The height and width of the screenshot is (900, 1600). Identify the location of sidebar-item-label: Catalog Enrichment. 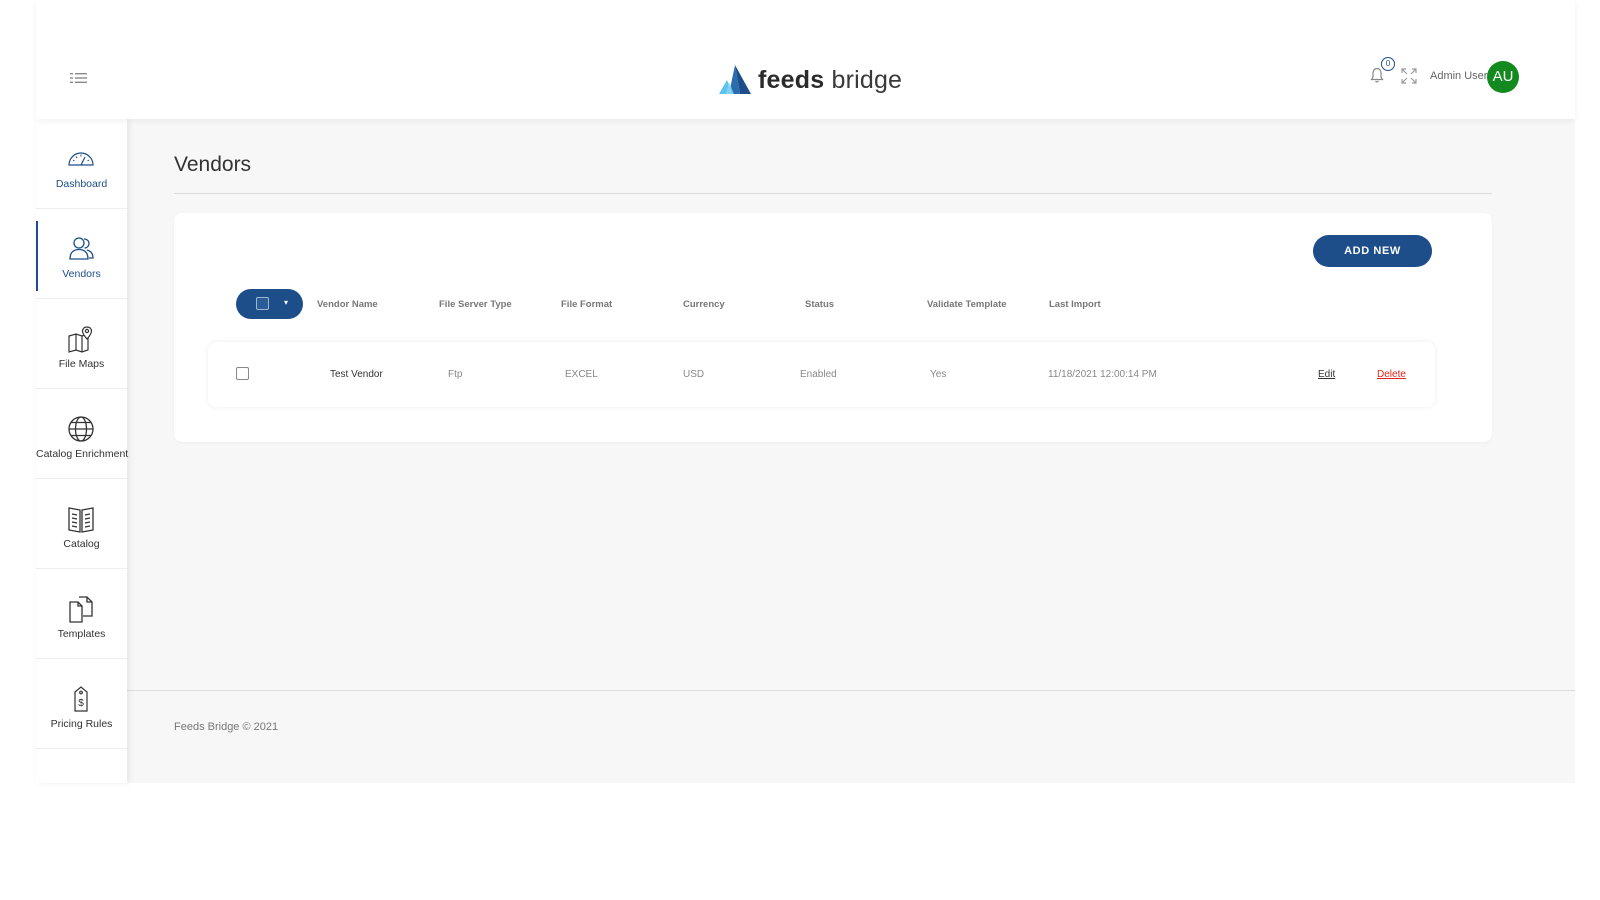
(82, 454).